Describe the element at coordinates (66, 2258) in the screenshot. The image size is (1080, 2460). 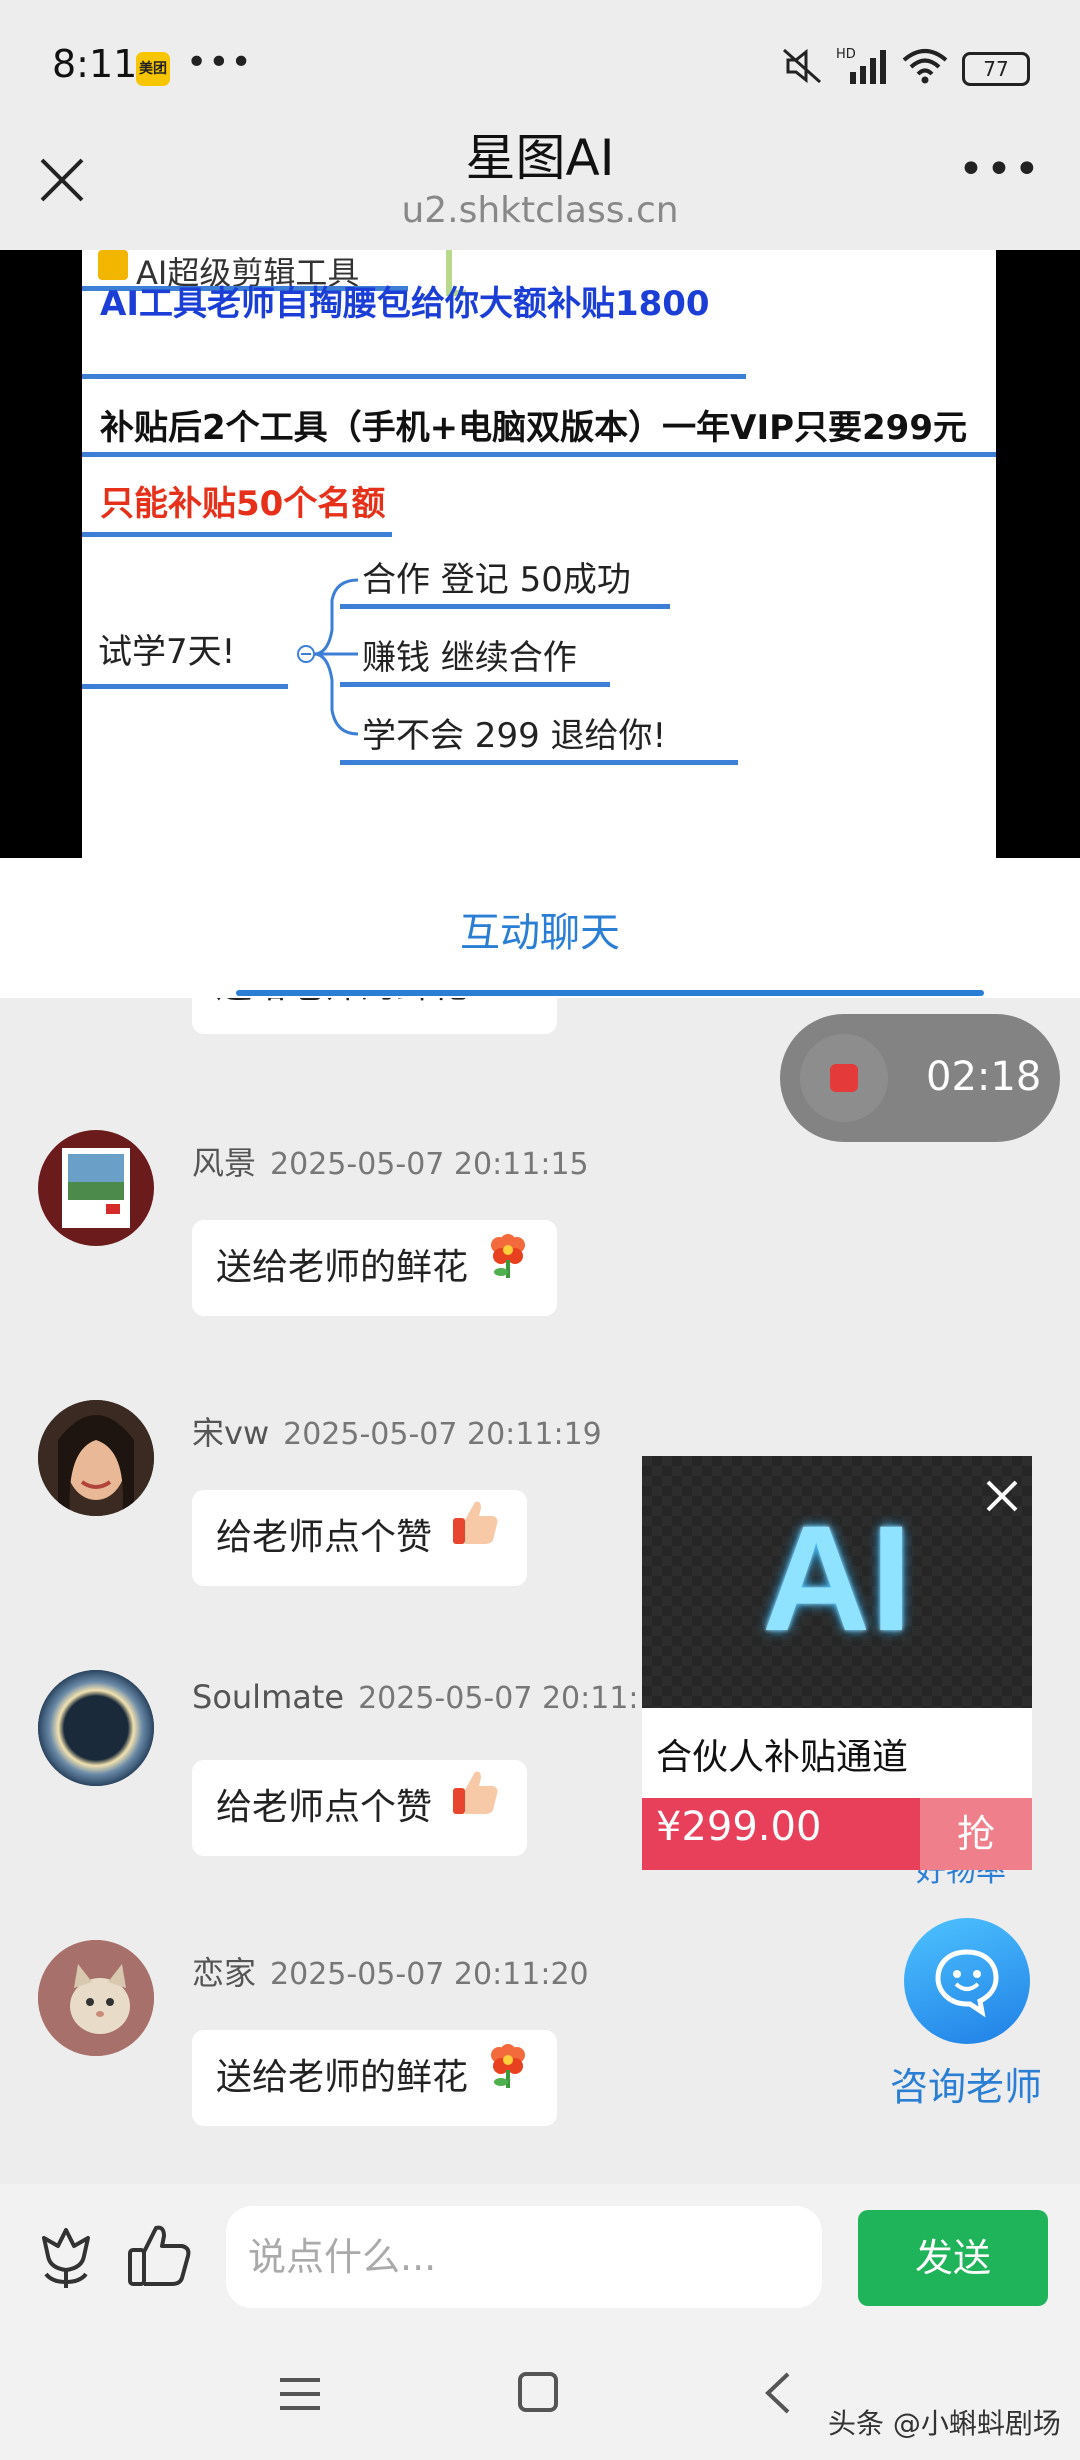
I see `flower-gift-icon` at that location.